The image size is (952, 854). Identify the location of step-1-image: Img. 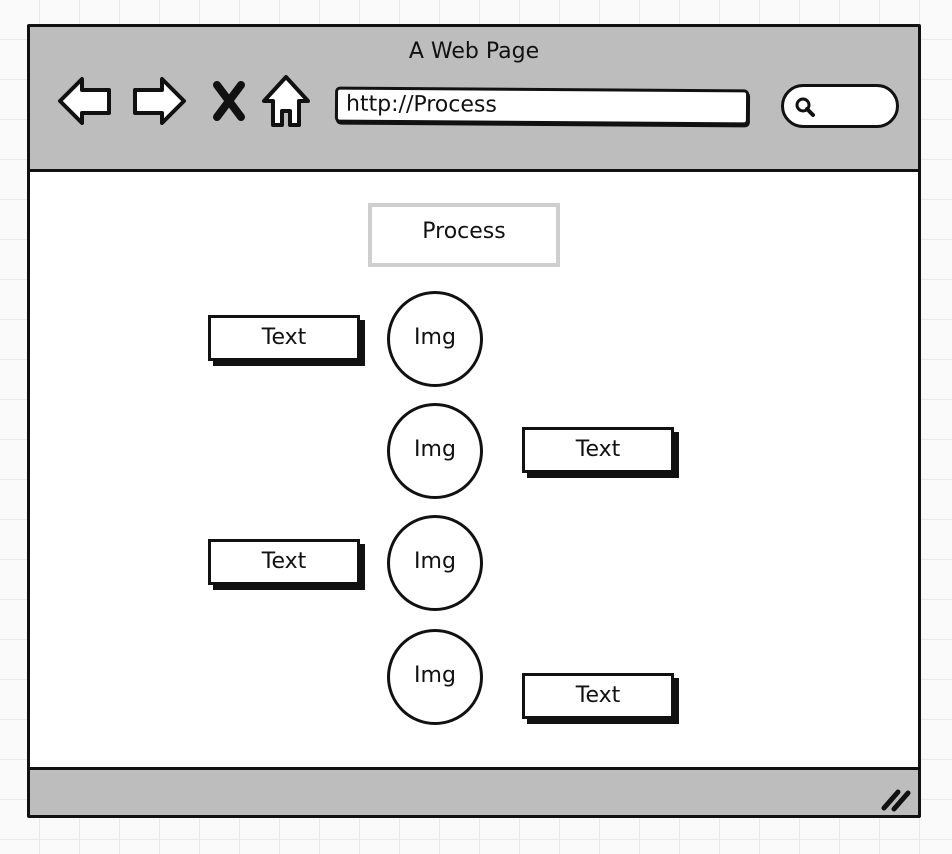
(435, 339).